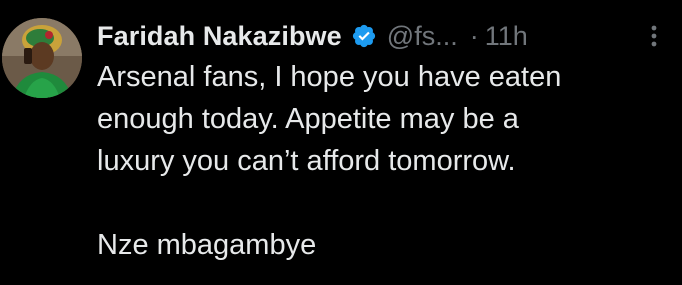 The height and width of the screenshot is (285, 682). I want to click on display-name: Faridah Nakazibwe, so click(219, 36).